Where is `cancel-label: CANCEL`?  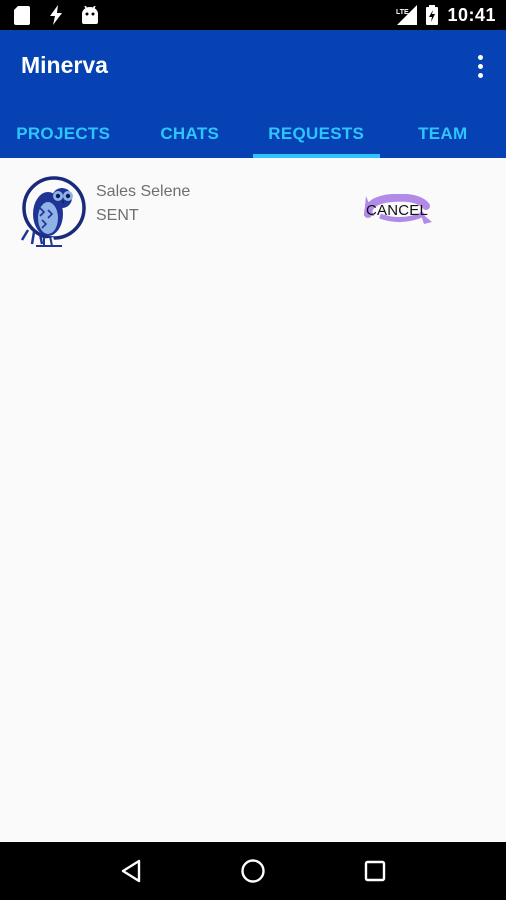
cancel-label: CANCEL is located at coordinates (397, 210).